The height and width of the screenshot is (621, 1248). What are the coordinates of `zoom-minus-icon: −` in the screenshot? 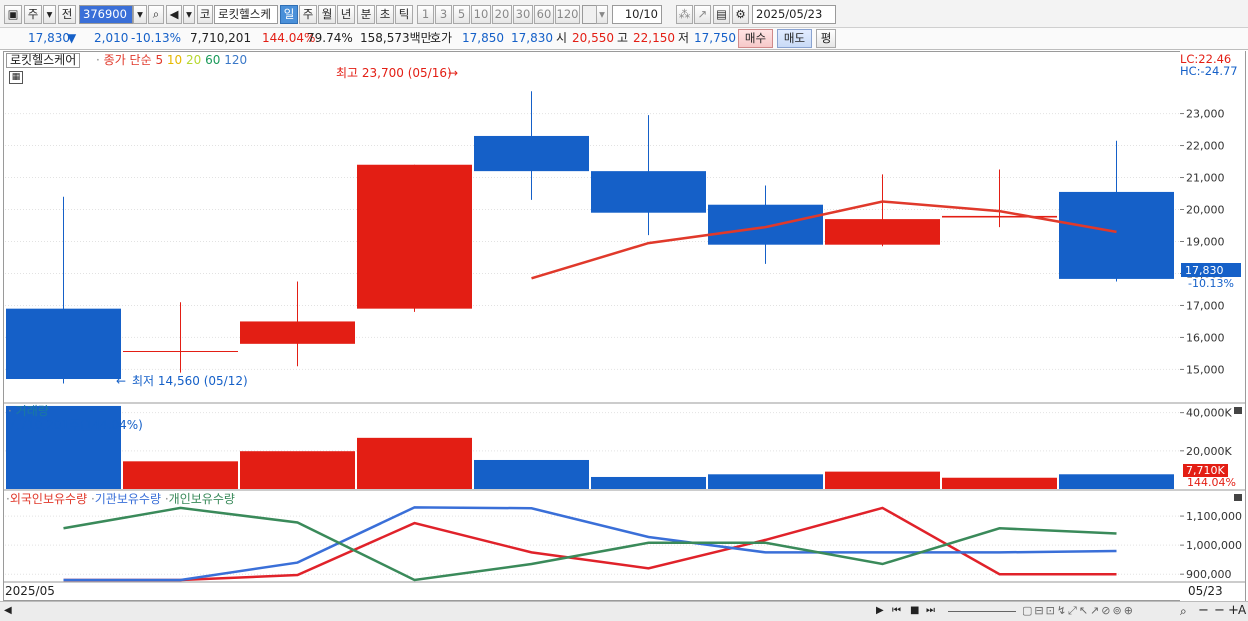 It's located at (1219, 610).